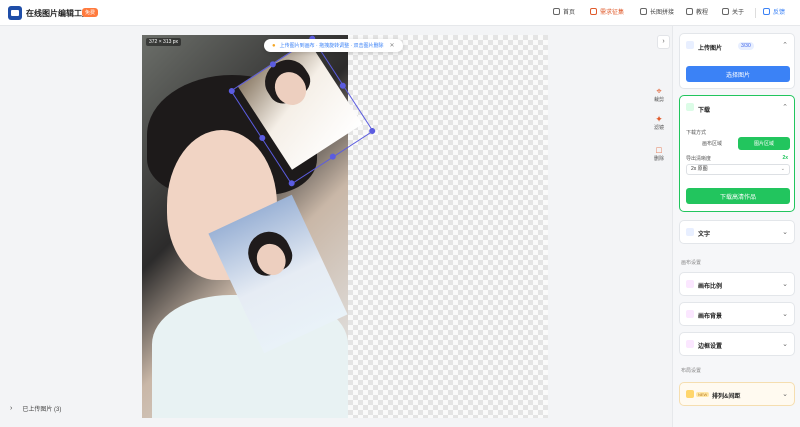 The image size is (800, 427). Describe the element at coordinates (704, 111) in the screenshot. I see `download-title: 下载` at that location.